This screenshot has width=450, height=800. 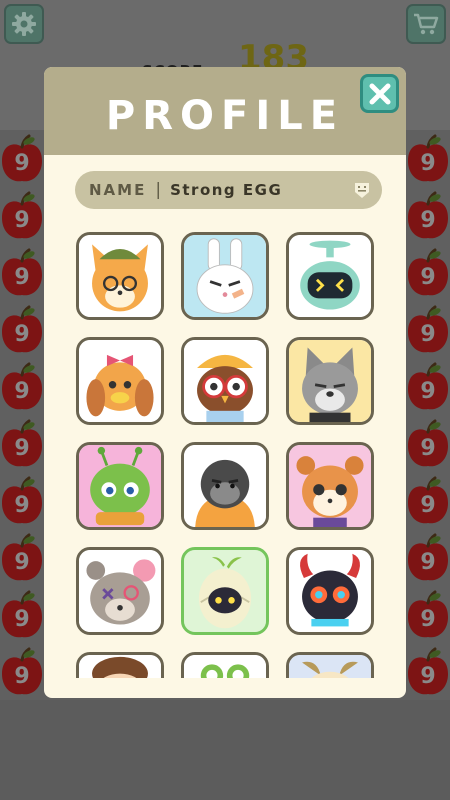 What do you see at coordinates (330, 665) in the screenshot?
I see `avatar-goat` at bounding box center [330, 665].